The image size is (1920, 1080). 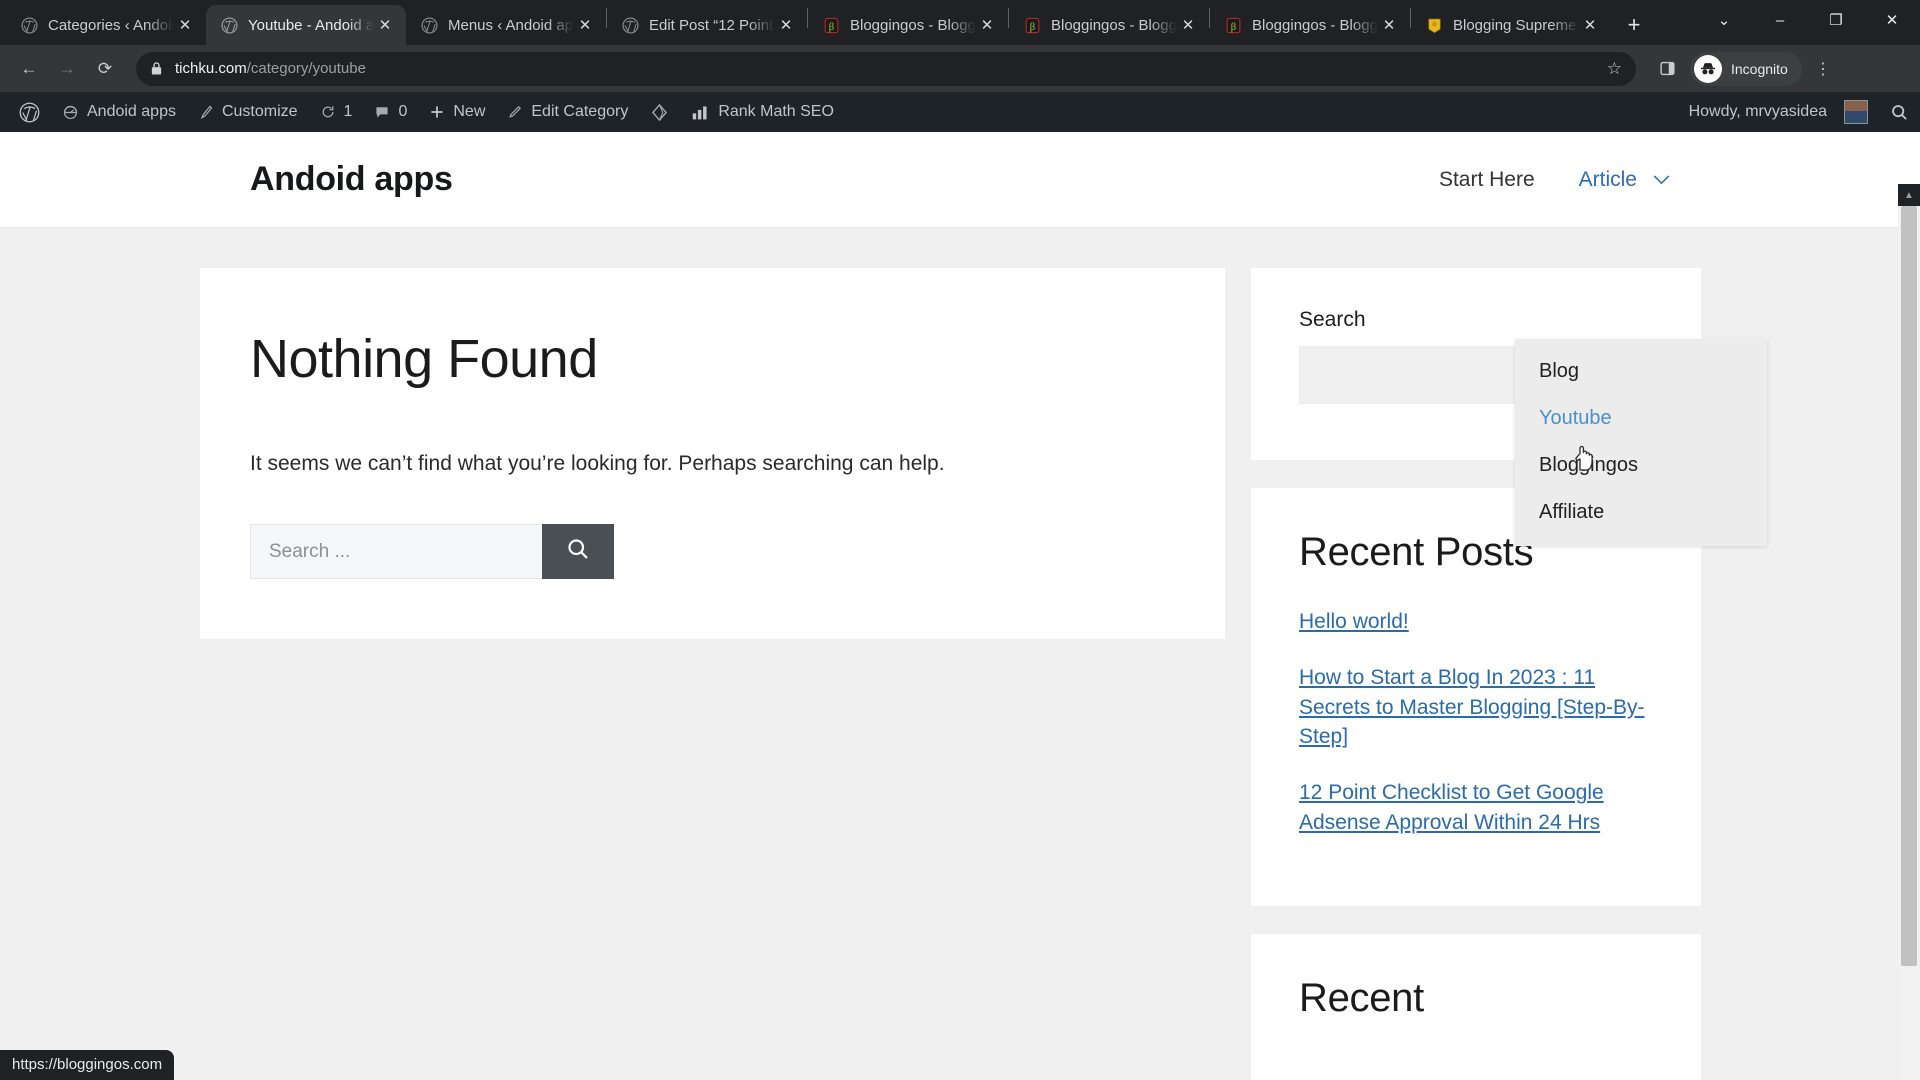 I want to click on lock-icon, so click(x=156, y=68).